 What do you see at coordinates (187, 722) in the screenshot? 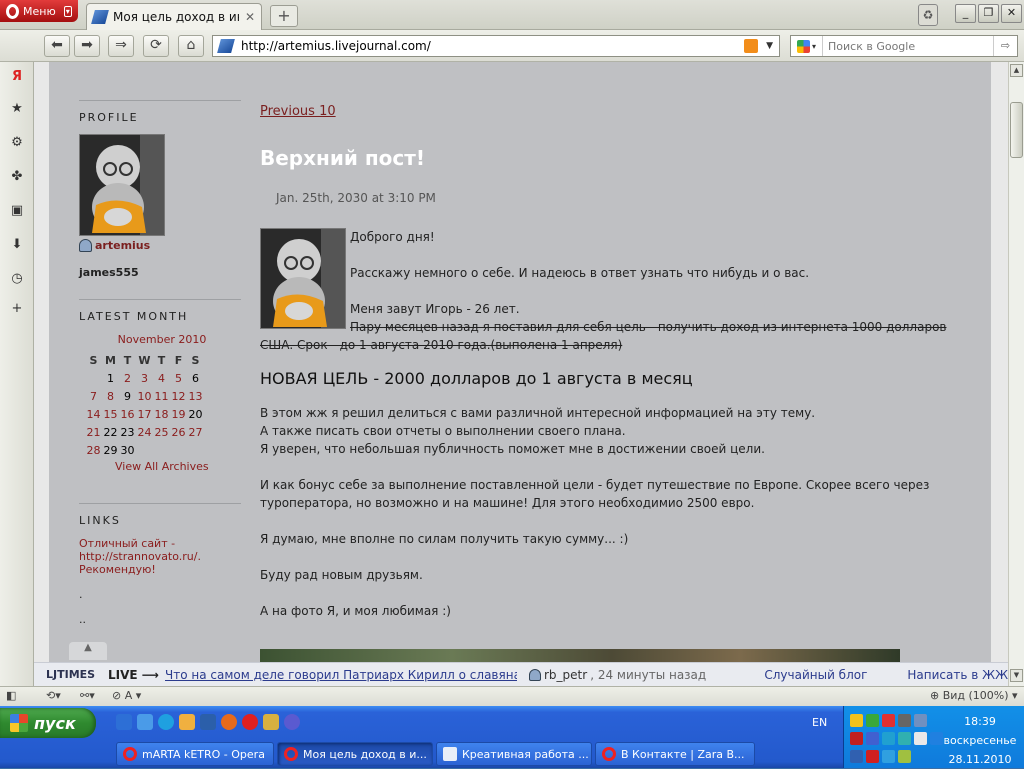
I see `folder-icon` at bounding box center [187, 722].